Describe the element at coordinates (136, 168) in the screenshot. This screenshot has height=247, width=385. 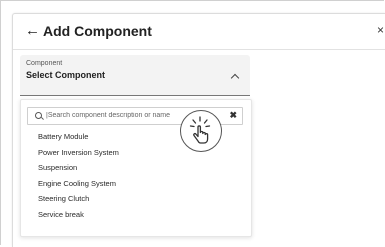
I see `option-suspension: Suspension` at that location.